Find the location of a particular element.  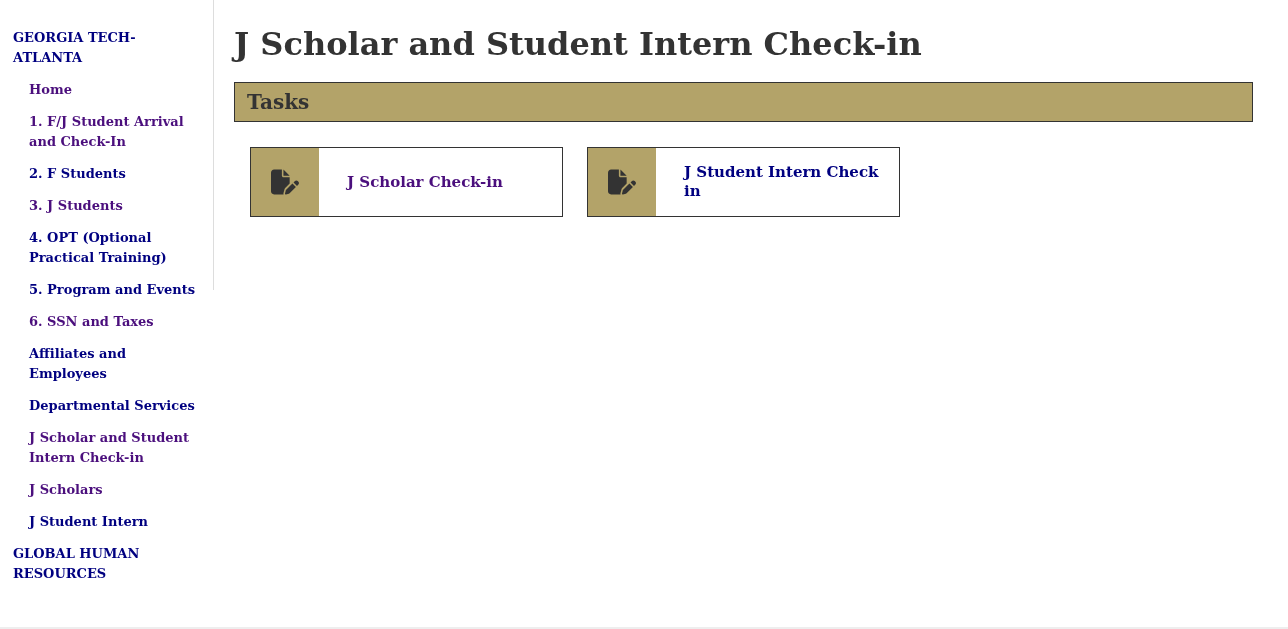

nav-link: J Scholars is located at coordinates (114, 490).